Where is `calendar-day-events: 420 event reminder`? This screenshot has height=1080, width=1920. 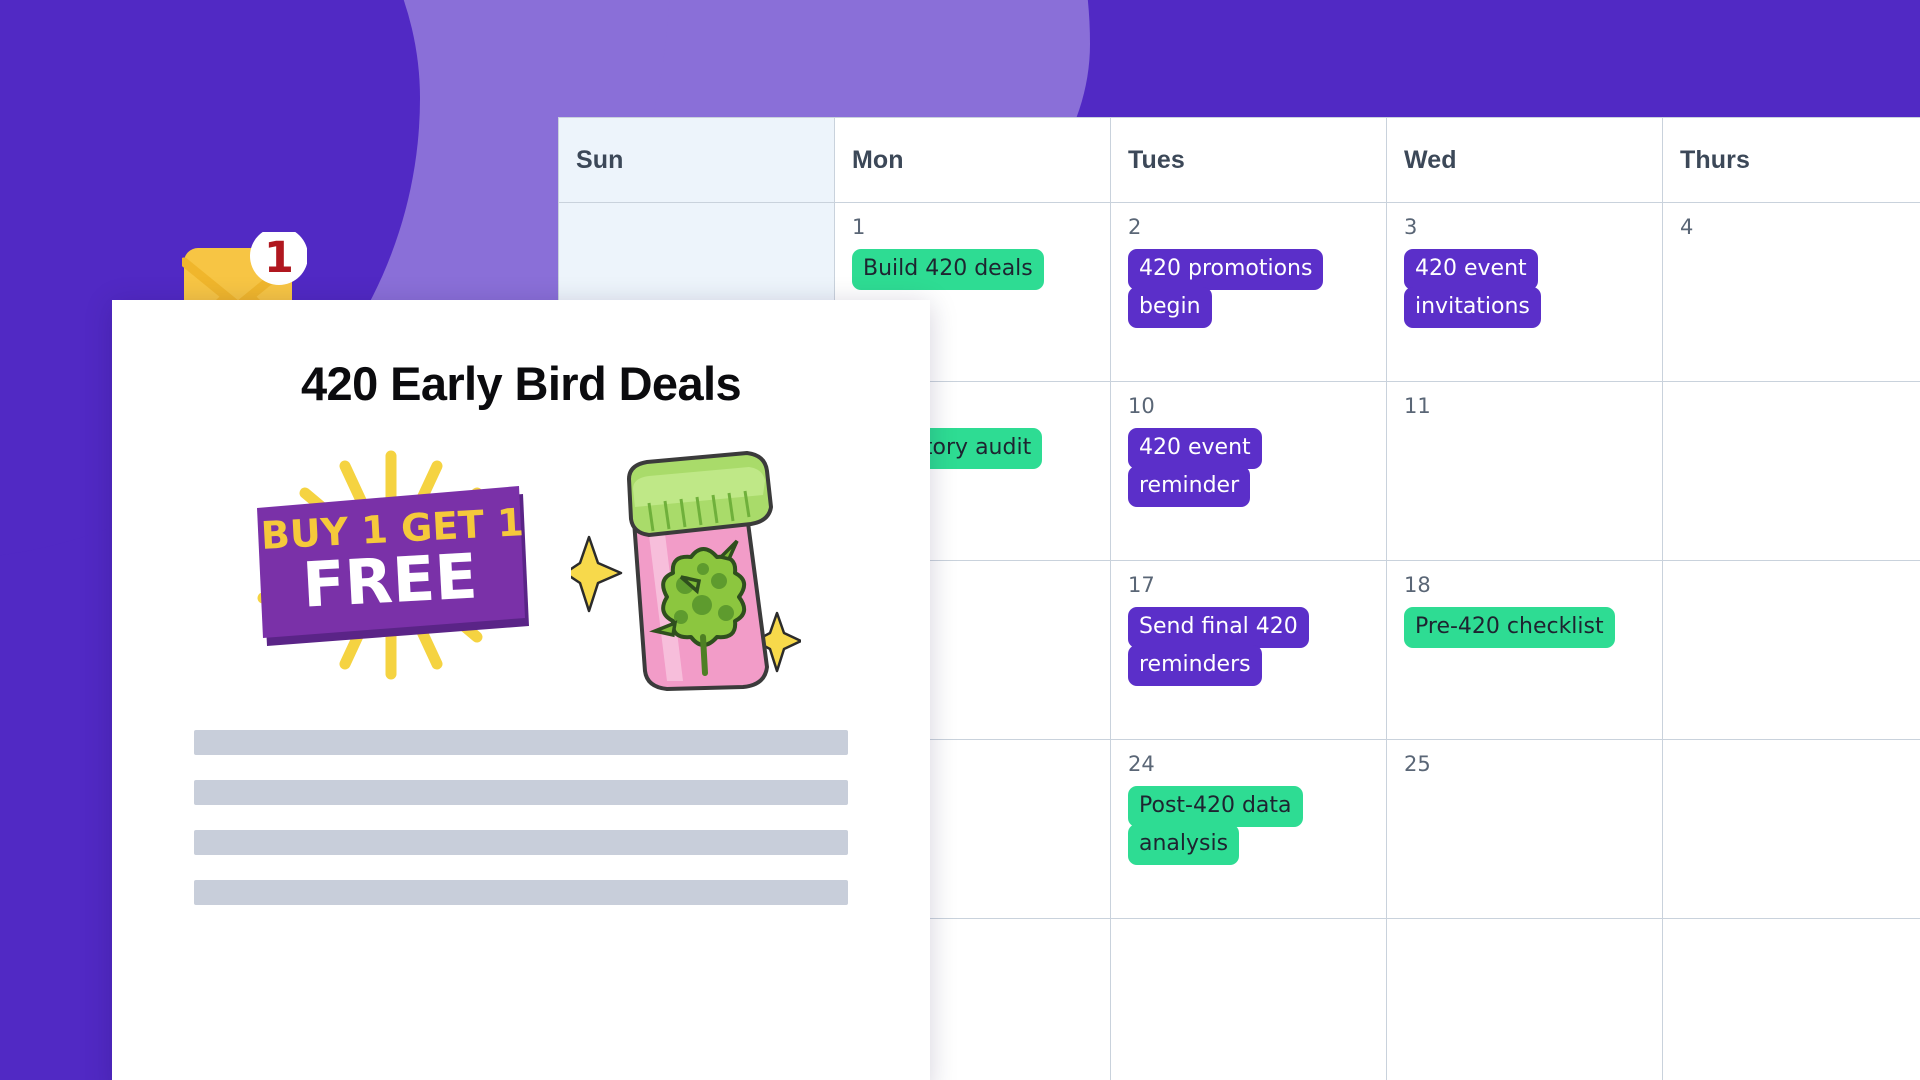
calendar-day-events: 420 event reminder is located at coordinates (1251, 467).